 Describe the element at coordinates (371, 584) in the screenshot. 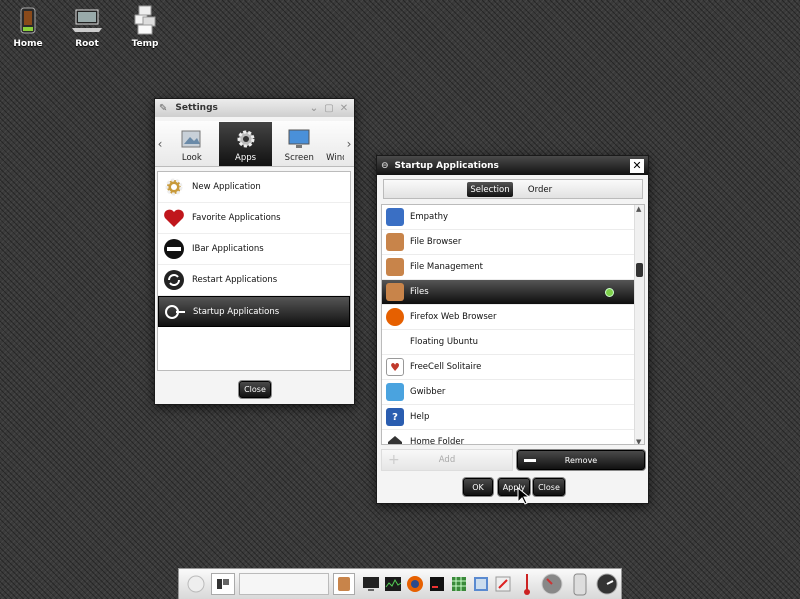

I see `terminal-icon` at that location.